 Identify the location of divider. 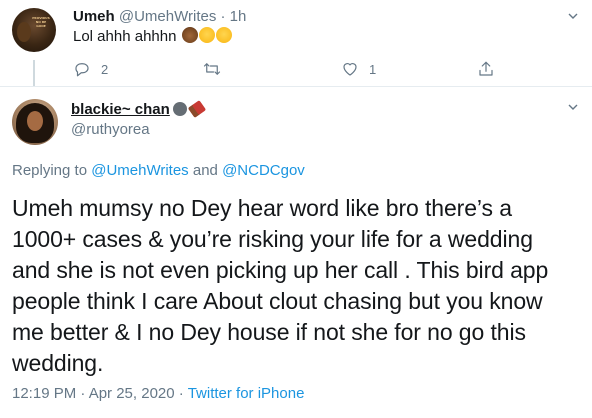
(296, 86).